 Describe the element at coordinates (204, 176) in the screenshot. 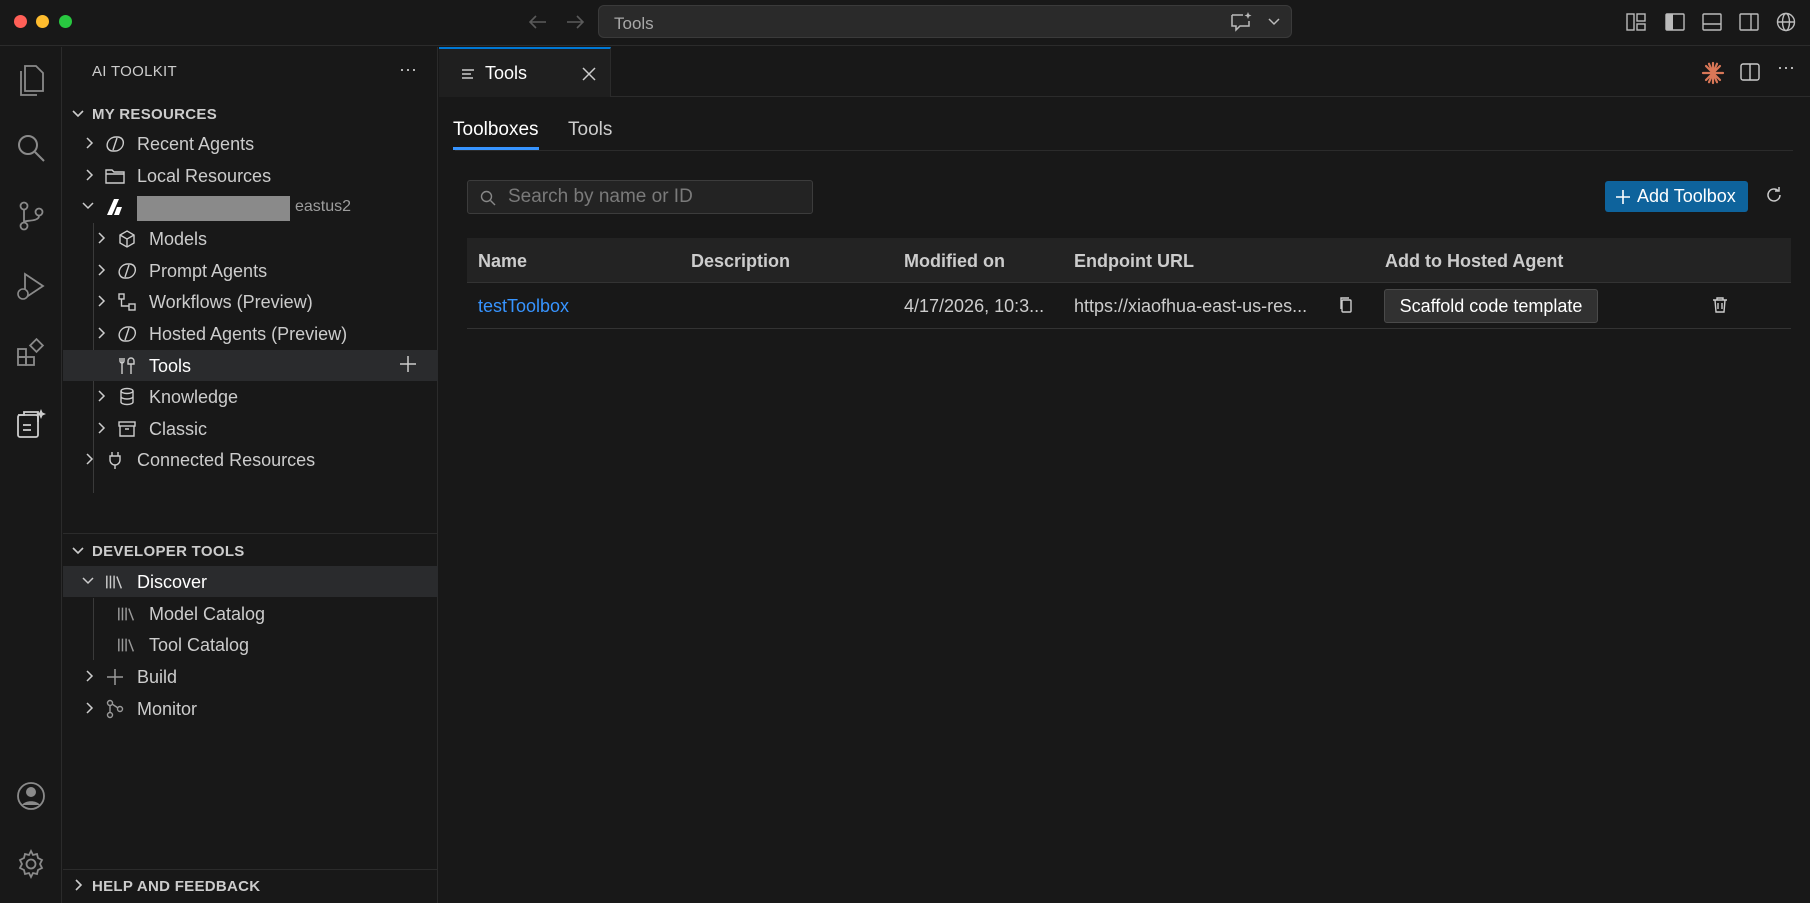

I see `tree-item-label: Local Resources` at that location.